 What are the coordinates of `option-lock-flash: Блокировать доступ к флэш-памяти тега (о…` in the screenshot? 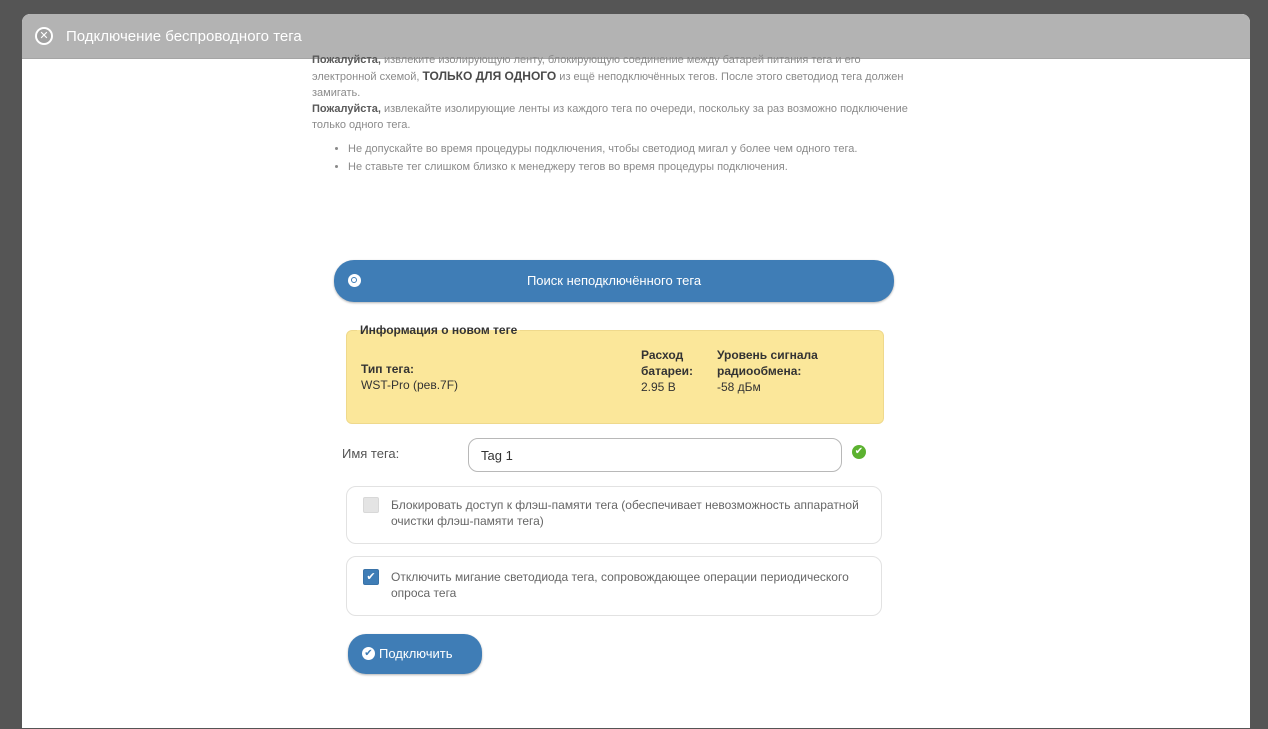 It's located at (614, 515).